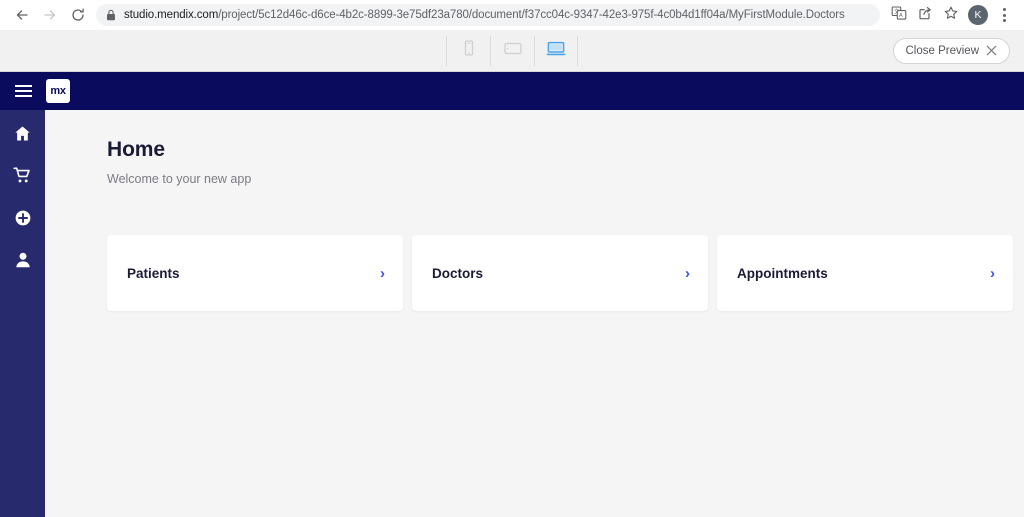  Describe the element at coordinates (171, 15) in the screenshot. I see `url-host: studio.mendix.com` at that location.